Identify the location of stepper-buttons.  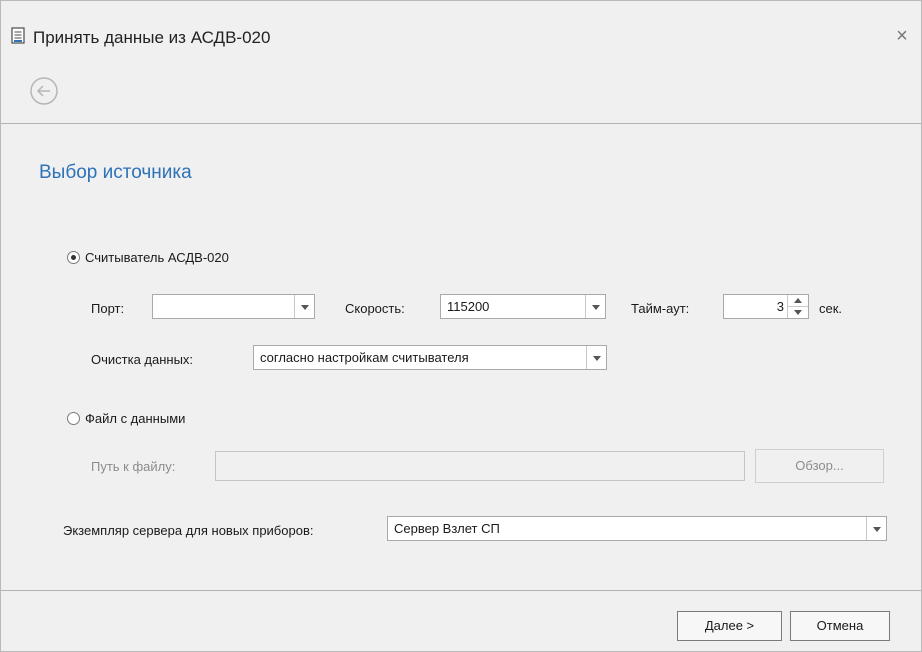
(797, 306).